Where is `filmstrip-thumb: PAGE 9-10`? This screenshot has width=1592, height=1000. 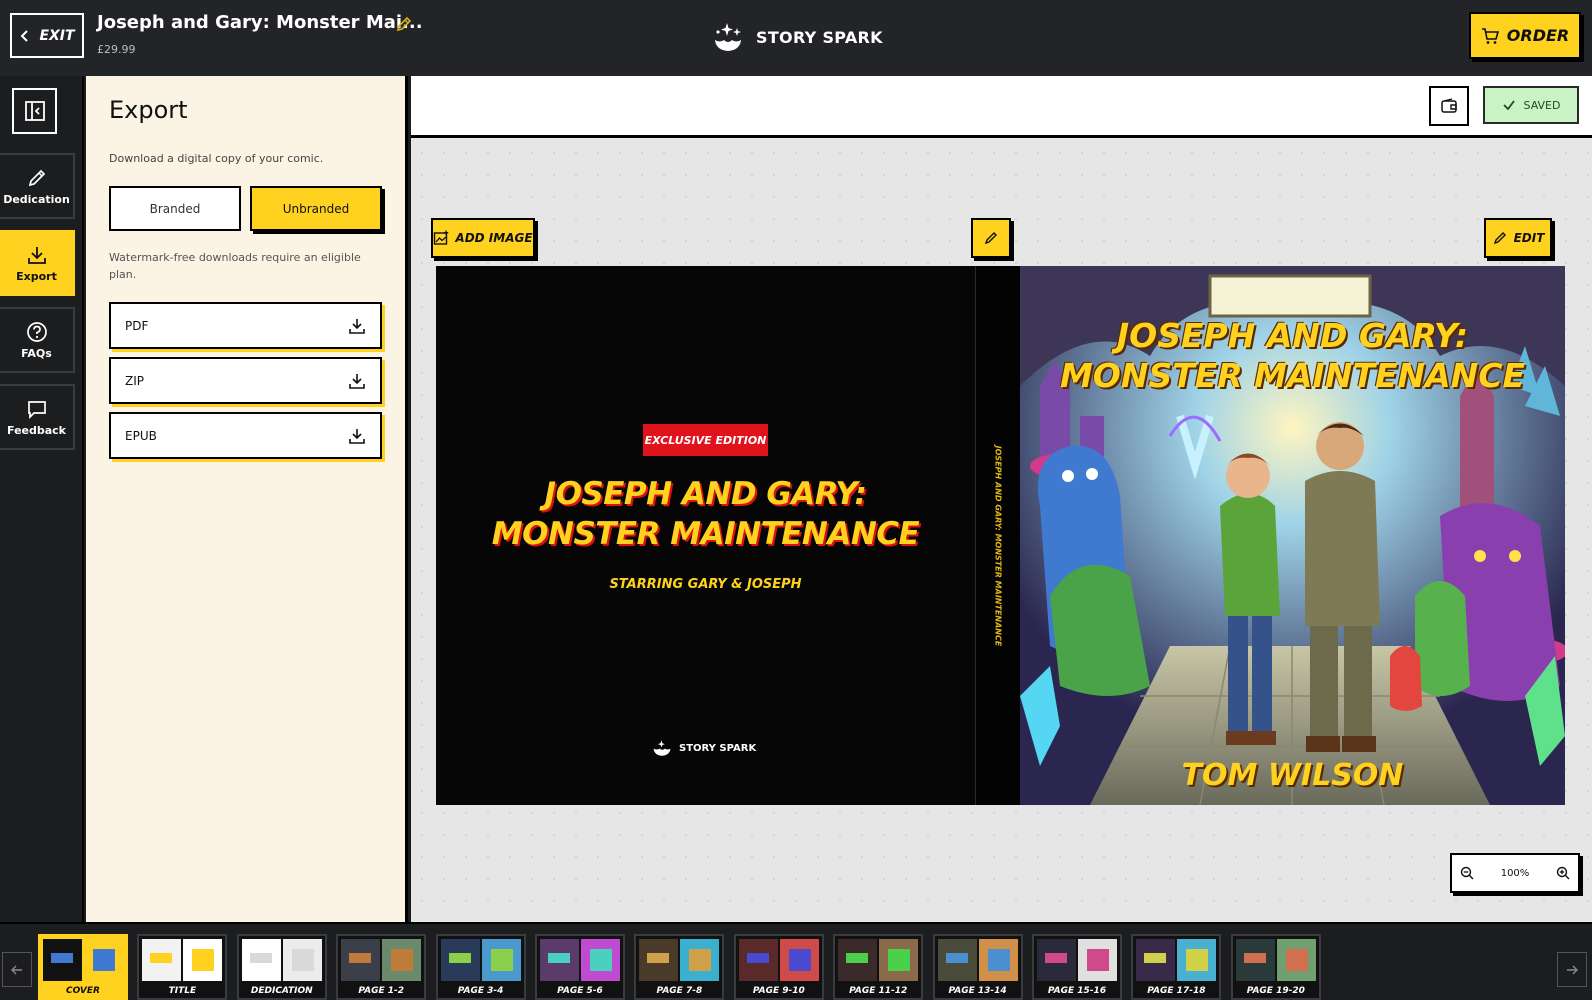 filmstrip-thumb: PAGE 9-10 is located at coordinates (778, 967).